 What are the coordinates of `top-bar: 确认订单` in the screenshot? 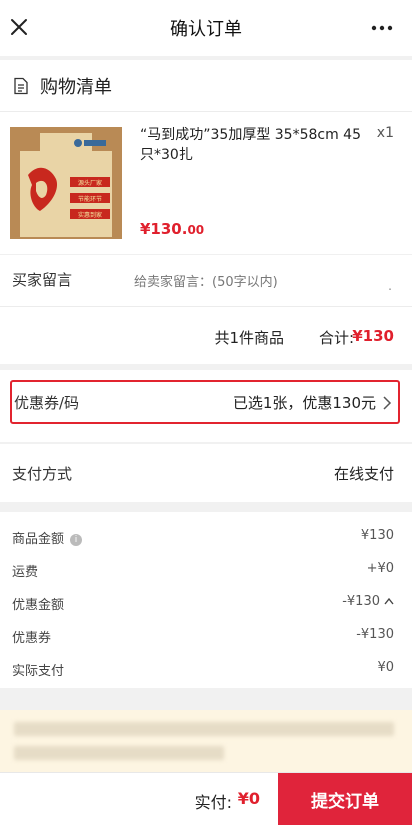 It's located at (206, 28).